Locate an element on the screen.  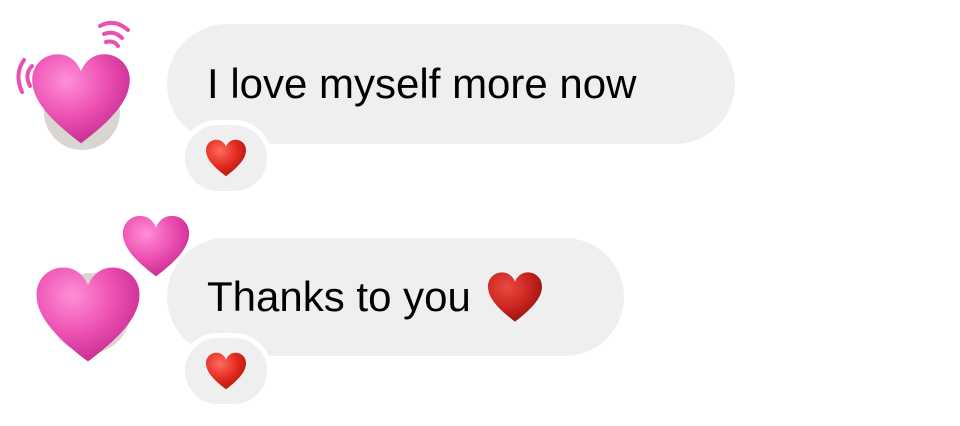
beating-heart-icon is located at coordinates (75, 84).